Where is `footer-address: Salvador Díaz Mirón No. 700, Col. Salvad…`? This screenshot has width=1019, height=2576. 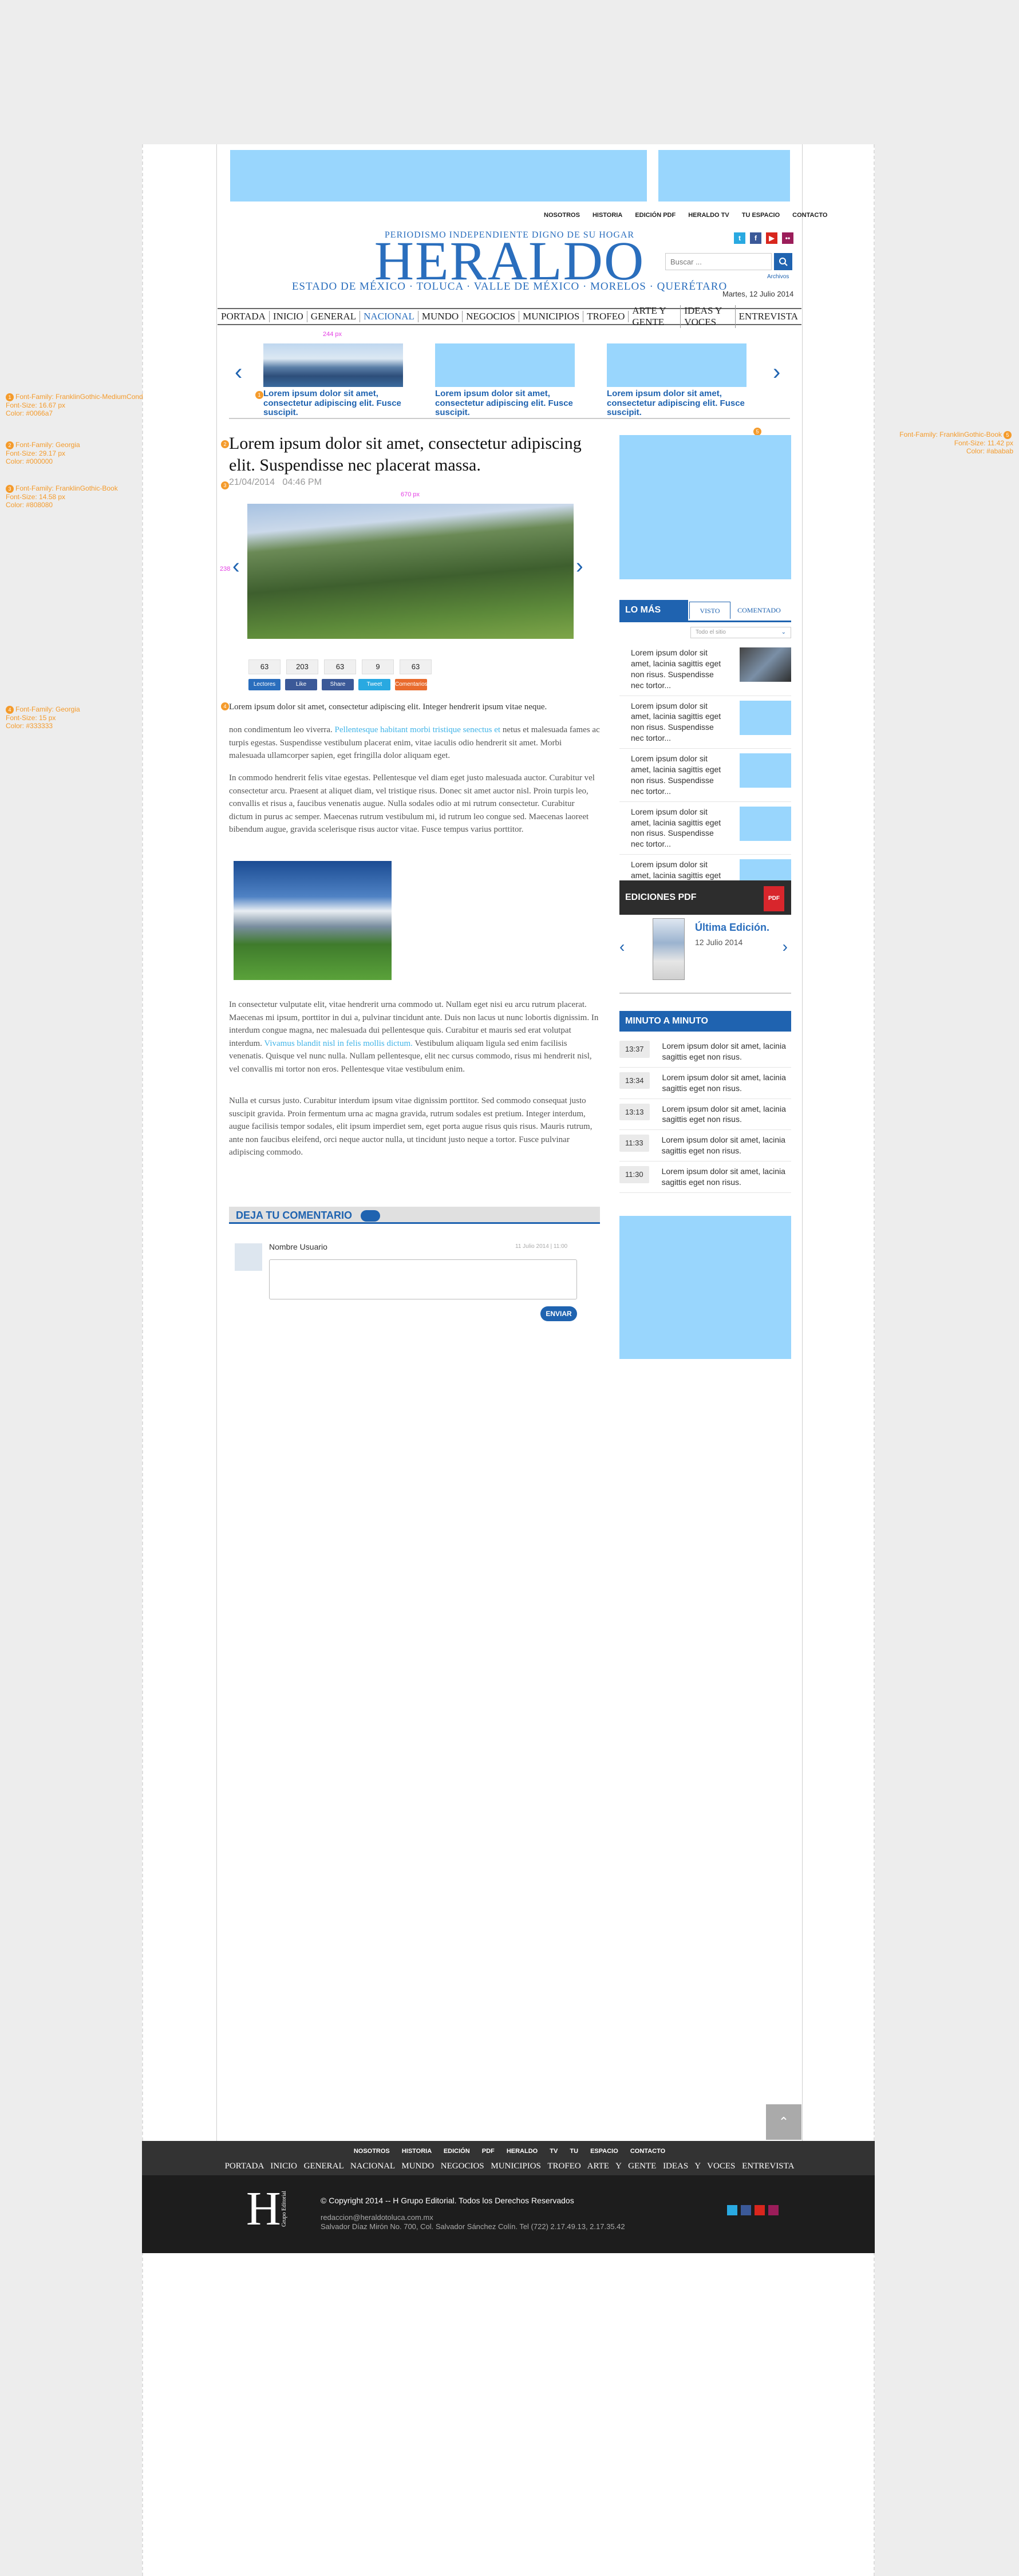 footer-address: Salvador Díaz Mirón No. 700, Col. Salvad… is located at coordinates (473, 2226).